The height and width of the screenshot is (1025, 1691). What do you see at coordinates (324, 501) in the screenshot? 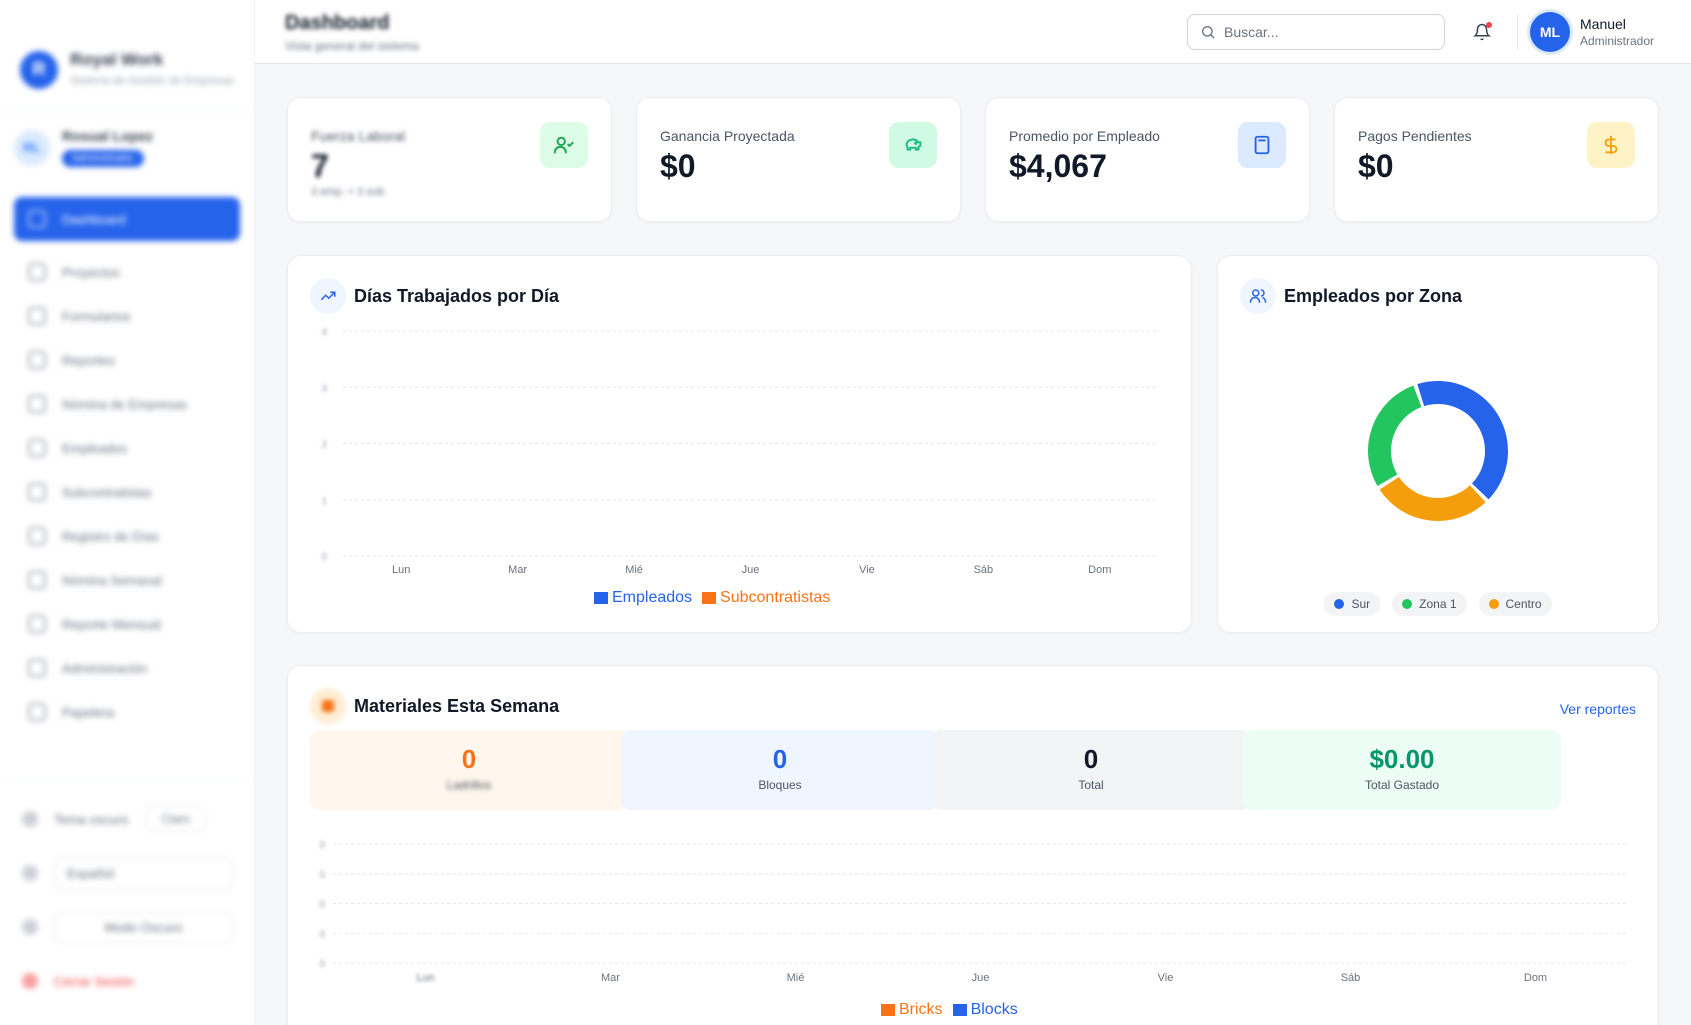
I see `y-tick-label: 1` at bounding box center [324, 501].